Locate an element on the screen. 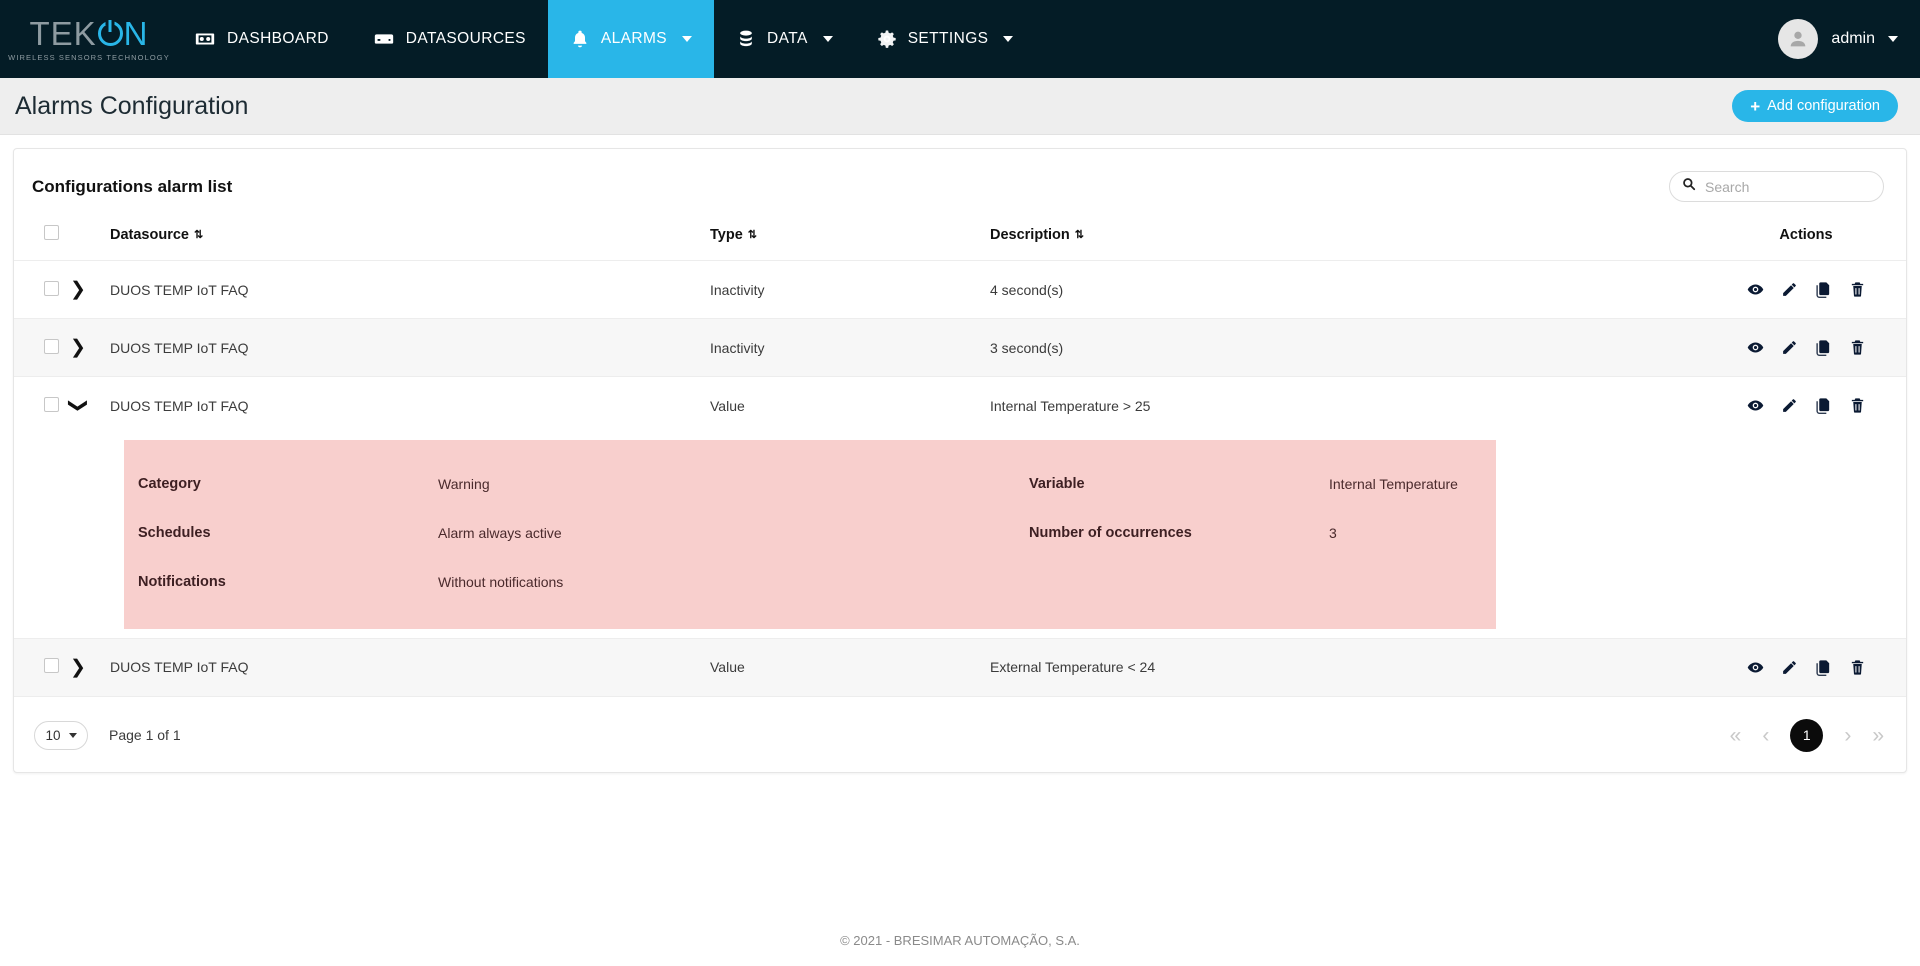 The height and width of the screenshot is (966, 1920). brand-logo: TEK N WIRELESS SENSORS TECHNOLOGY is located at coordinates (86, 39).